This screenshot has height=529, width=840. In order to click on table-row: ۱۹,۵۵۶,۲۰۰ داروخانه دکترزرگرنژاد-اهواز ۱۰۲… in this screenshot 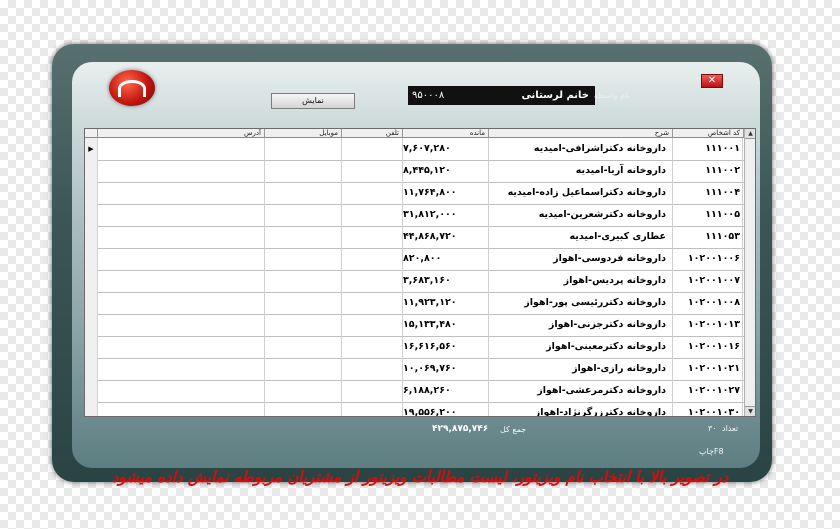, I will do `click(420, 409)`.